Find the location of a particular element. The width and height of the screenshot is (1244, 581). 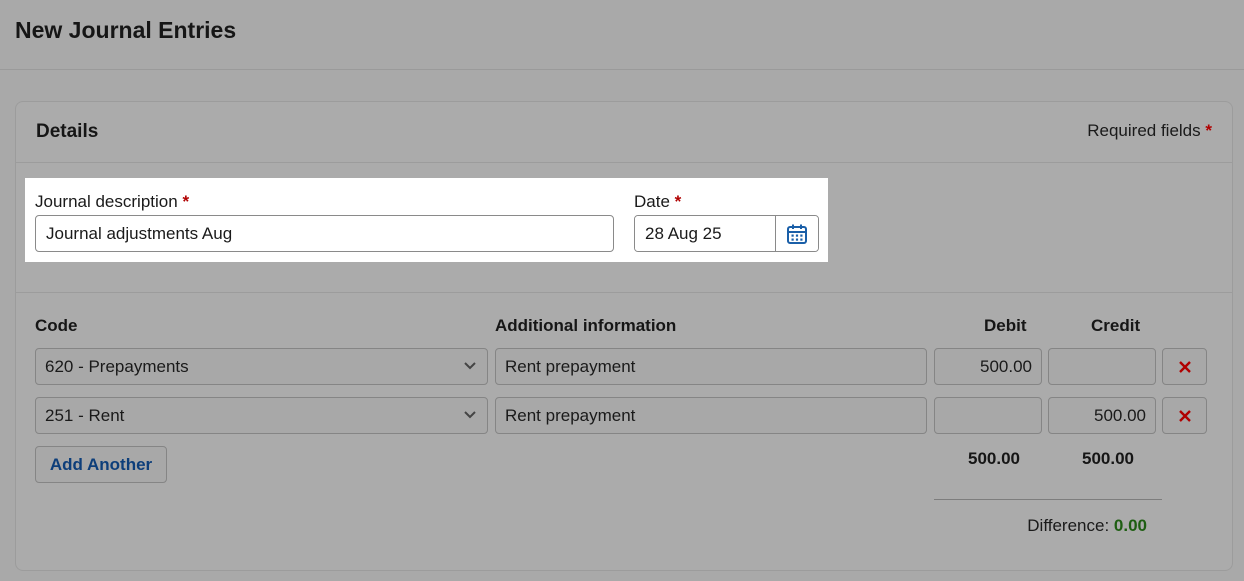

column-header-credit: Credit is located at coordinates (1116, 325).